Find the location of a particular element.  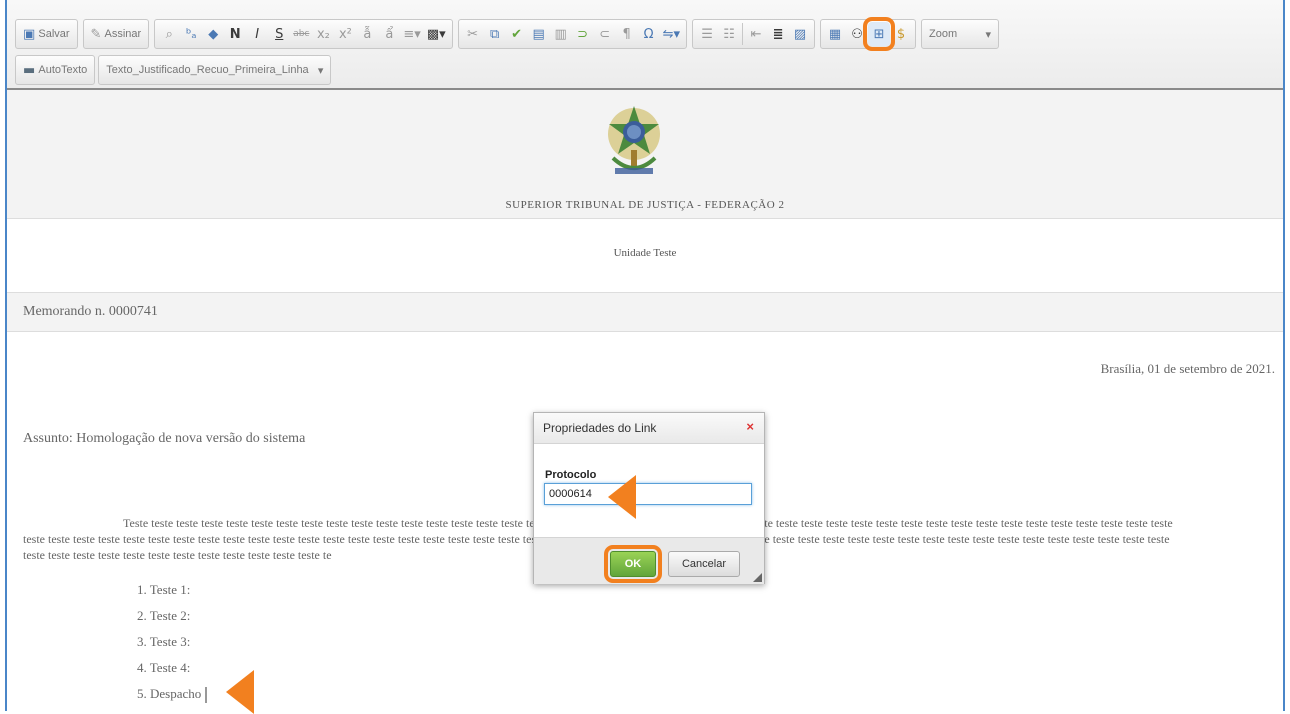

paste-button: ▤ is located at coordinates (539, 34).